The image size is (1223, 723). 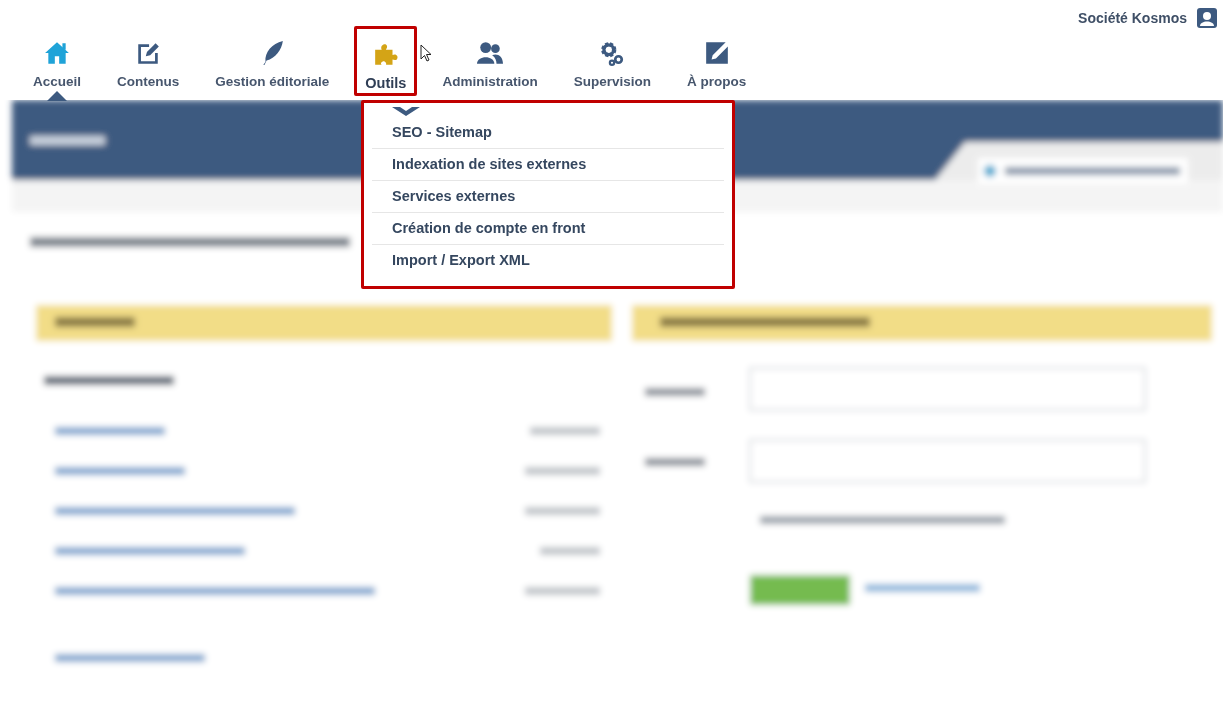 I want to click on menu-item: Import / Export XML, so click(x=548, y=260).